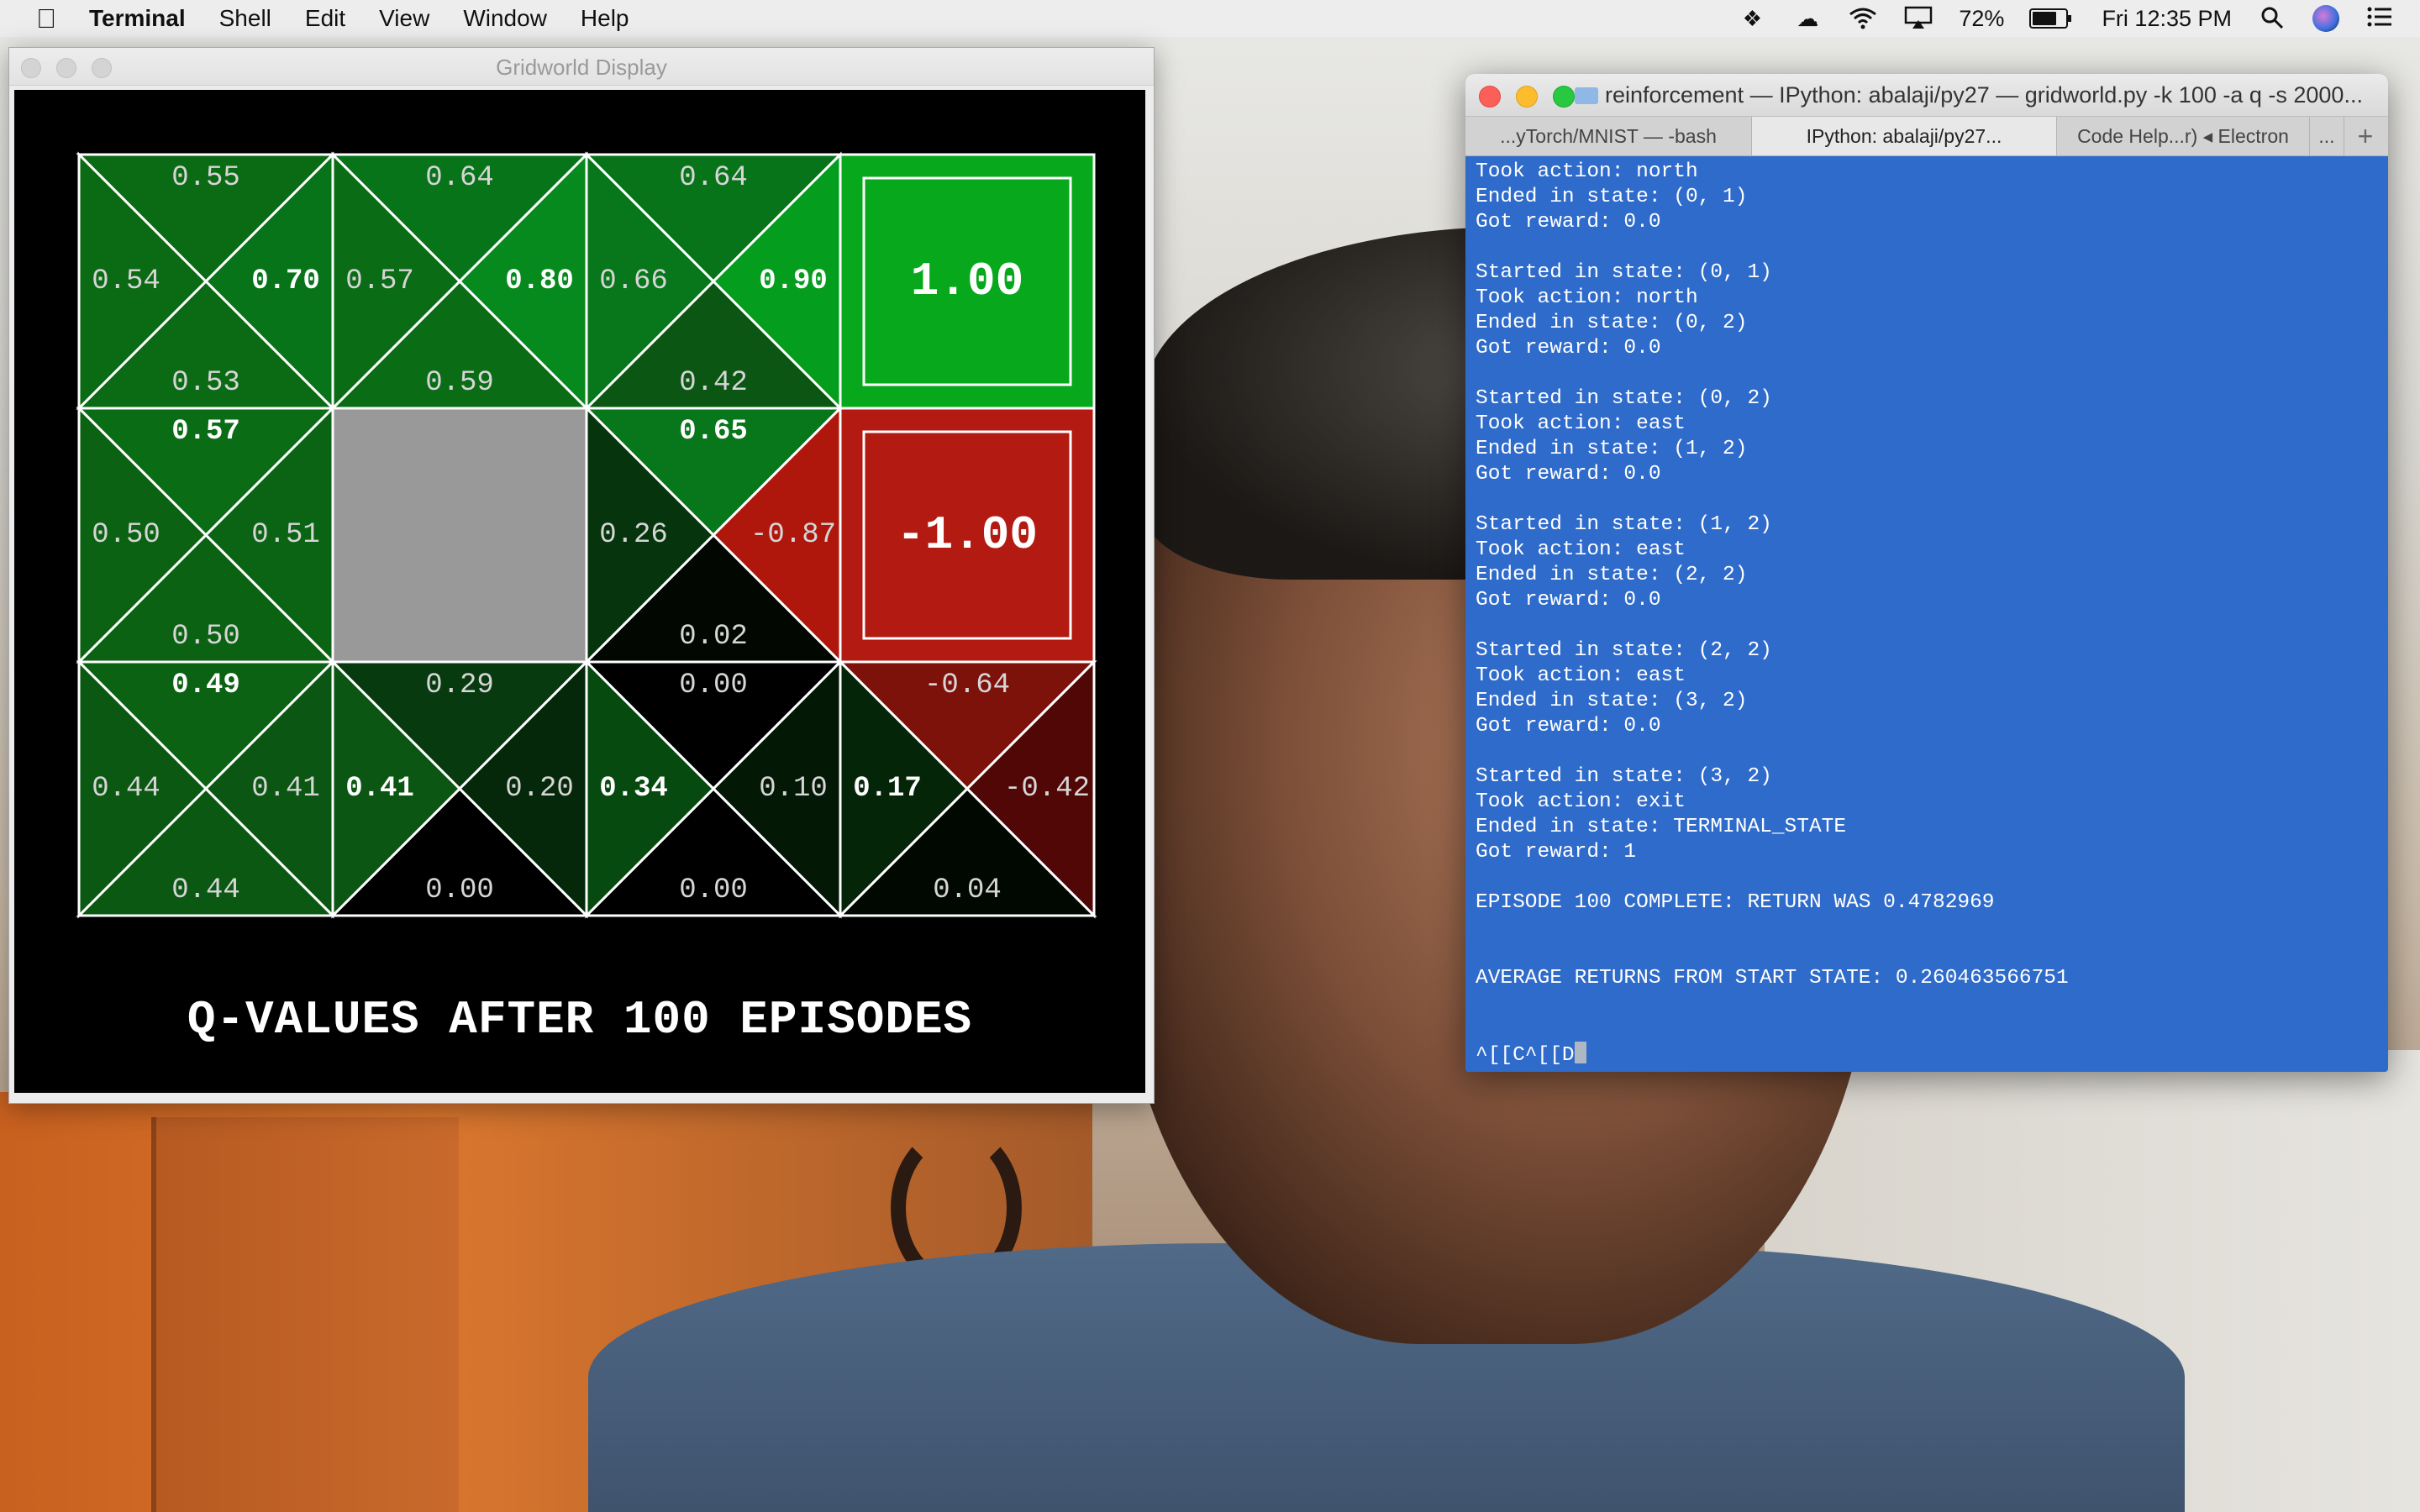  I want to click on terminal-line: Started in state: (2, 2), so click(1624, 650).